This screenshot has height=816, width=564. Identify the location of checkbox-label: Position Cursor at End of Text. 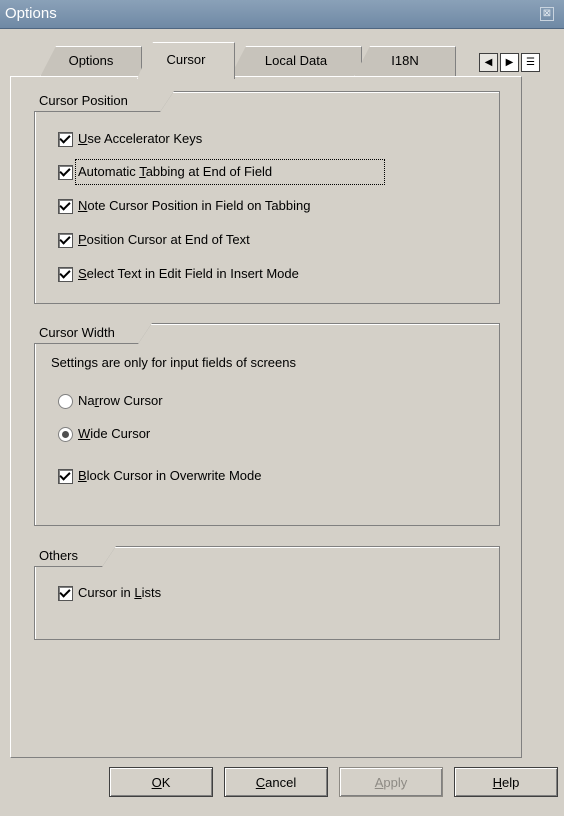
(164, 239).